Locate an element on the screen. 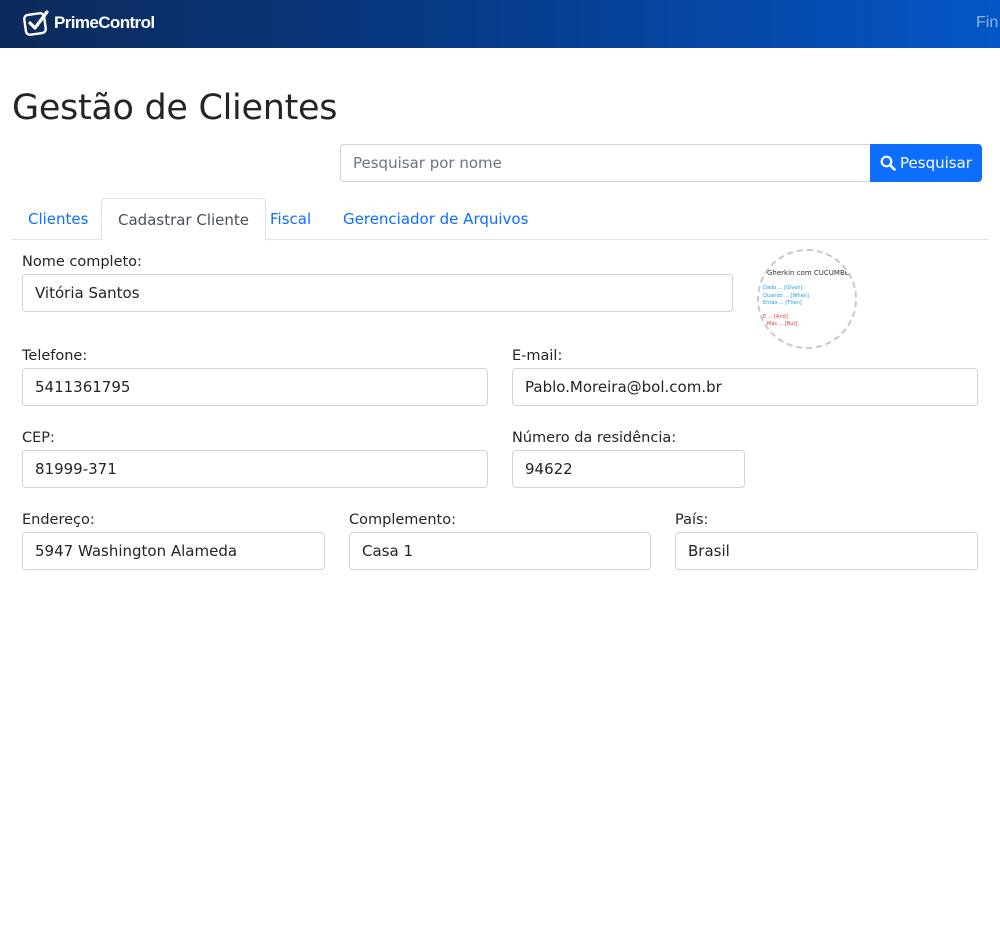 The width and height of the screenshot is (1000, 937). tab-label: Fiscal is located at coordinates (291, 219).